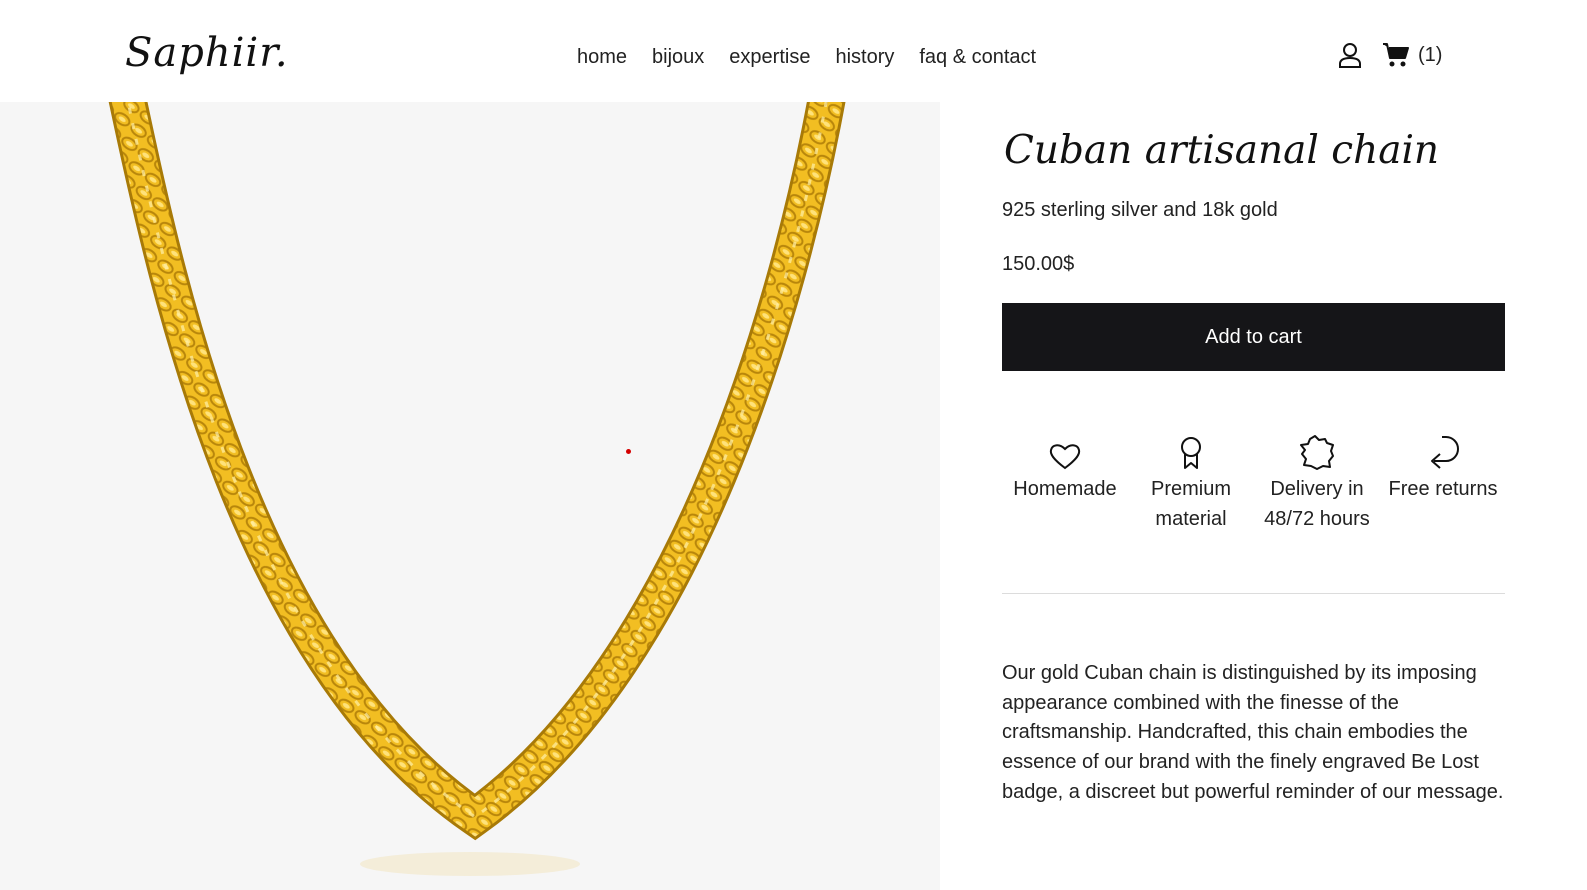 This screenshot has width=1587, height=890. I want to click on heart-icon, so click(1065, 452).